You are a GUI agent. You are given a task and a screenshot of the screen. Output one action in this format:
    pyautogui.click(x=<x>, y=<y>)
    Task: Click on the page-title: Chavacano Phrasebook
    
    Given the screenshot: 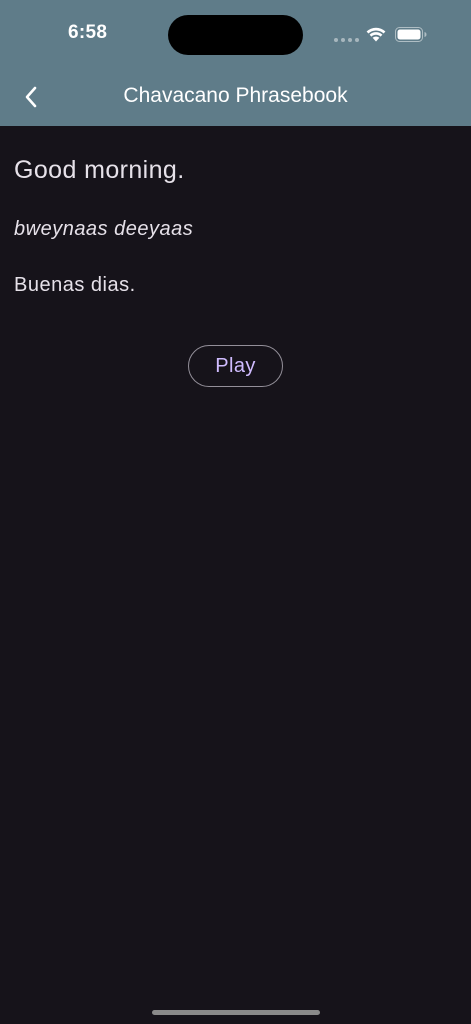 What is the action you would take?
    pyautogui.click(x=235, y=95)
    